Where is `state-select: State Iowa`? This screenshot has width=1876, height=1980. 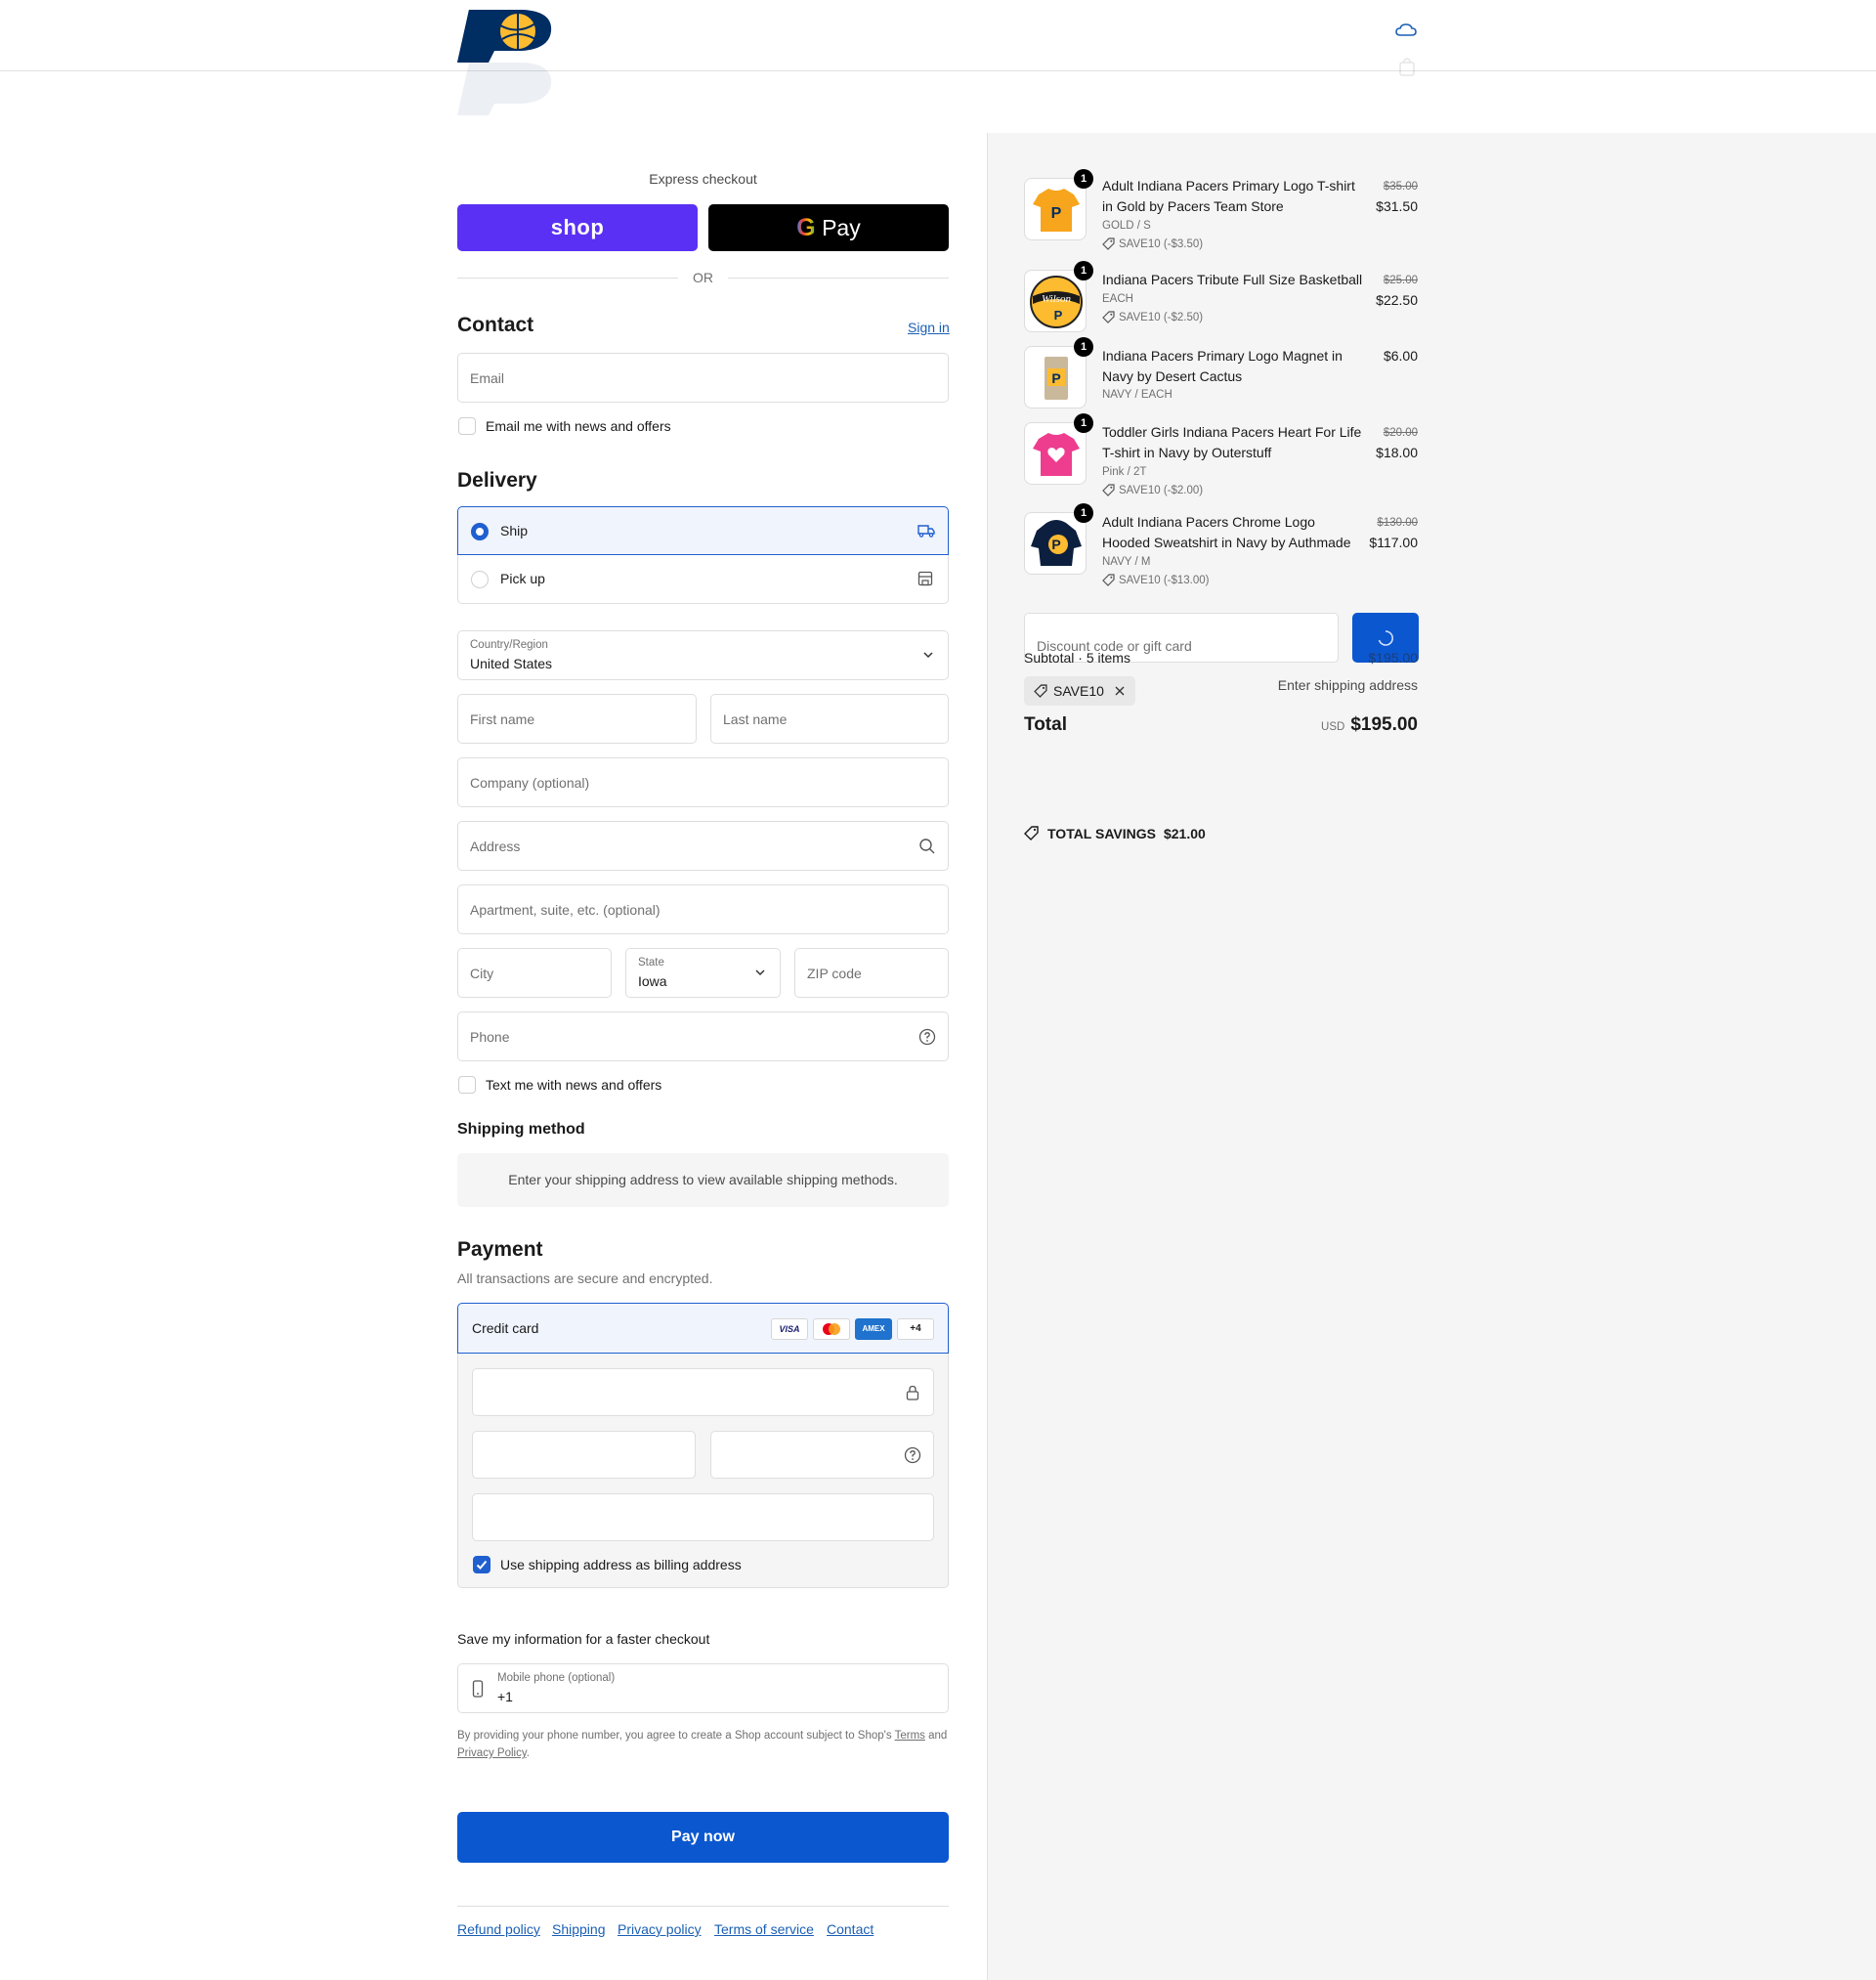 state-select: State Iowa is located at coordinates (703, 973).